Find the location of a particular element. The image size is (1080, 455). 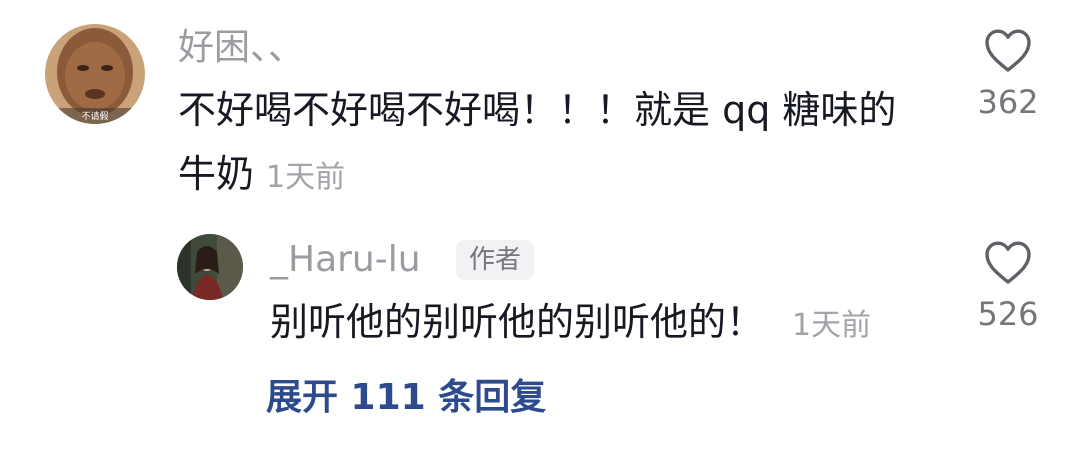

reply-author-username: _Haru-lu is located at coordinates (345, 260).